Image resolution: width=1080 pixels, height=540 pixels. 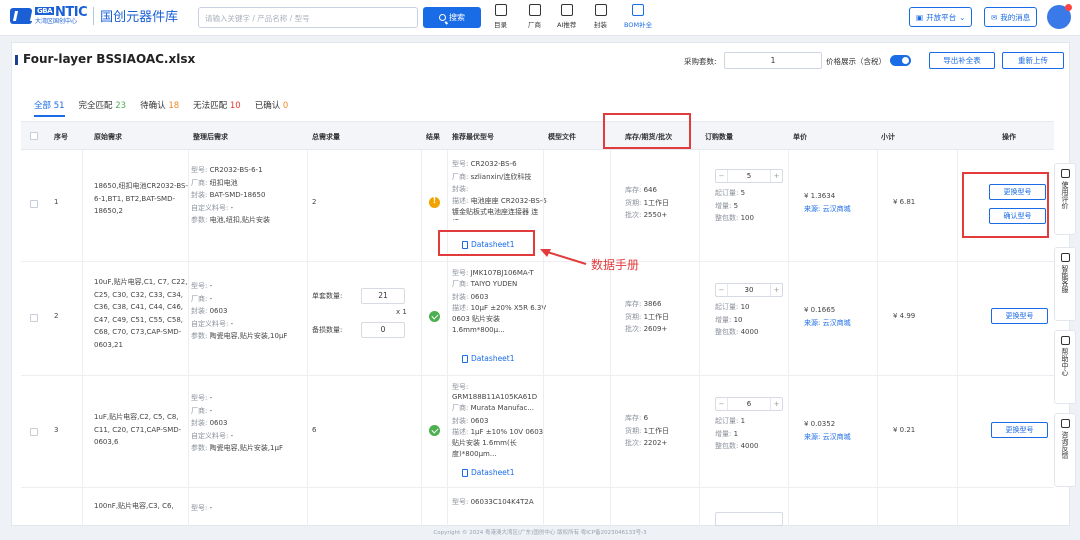 What do you see at coordinates (314, 202) in the screenshot?
I see `total-qty: 2` at bounding box center [314, 202].